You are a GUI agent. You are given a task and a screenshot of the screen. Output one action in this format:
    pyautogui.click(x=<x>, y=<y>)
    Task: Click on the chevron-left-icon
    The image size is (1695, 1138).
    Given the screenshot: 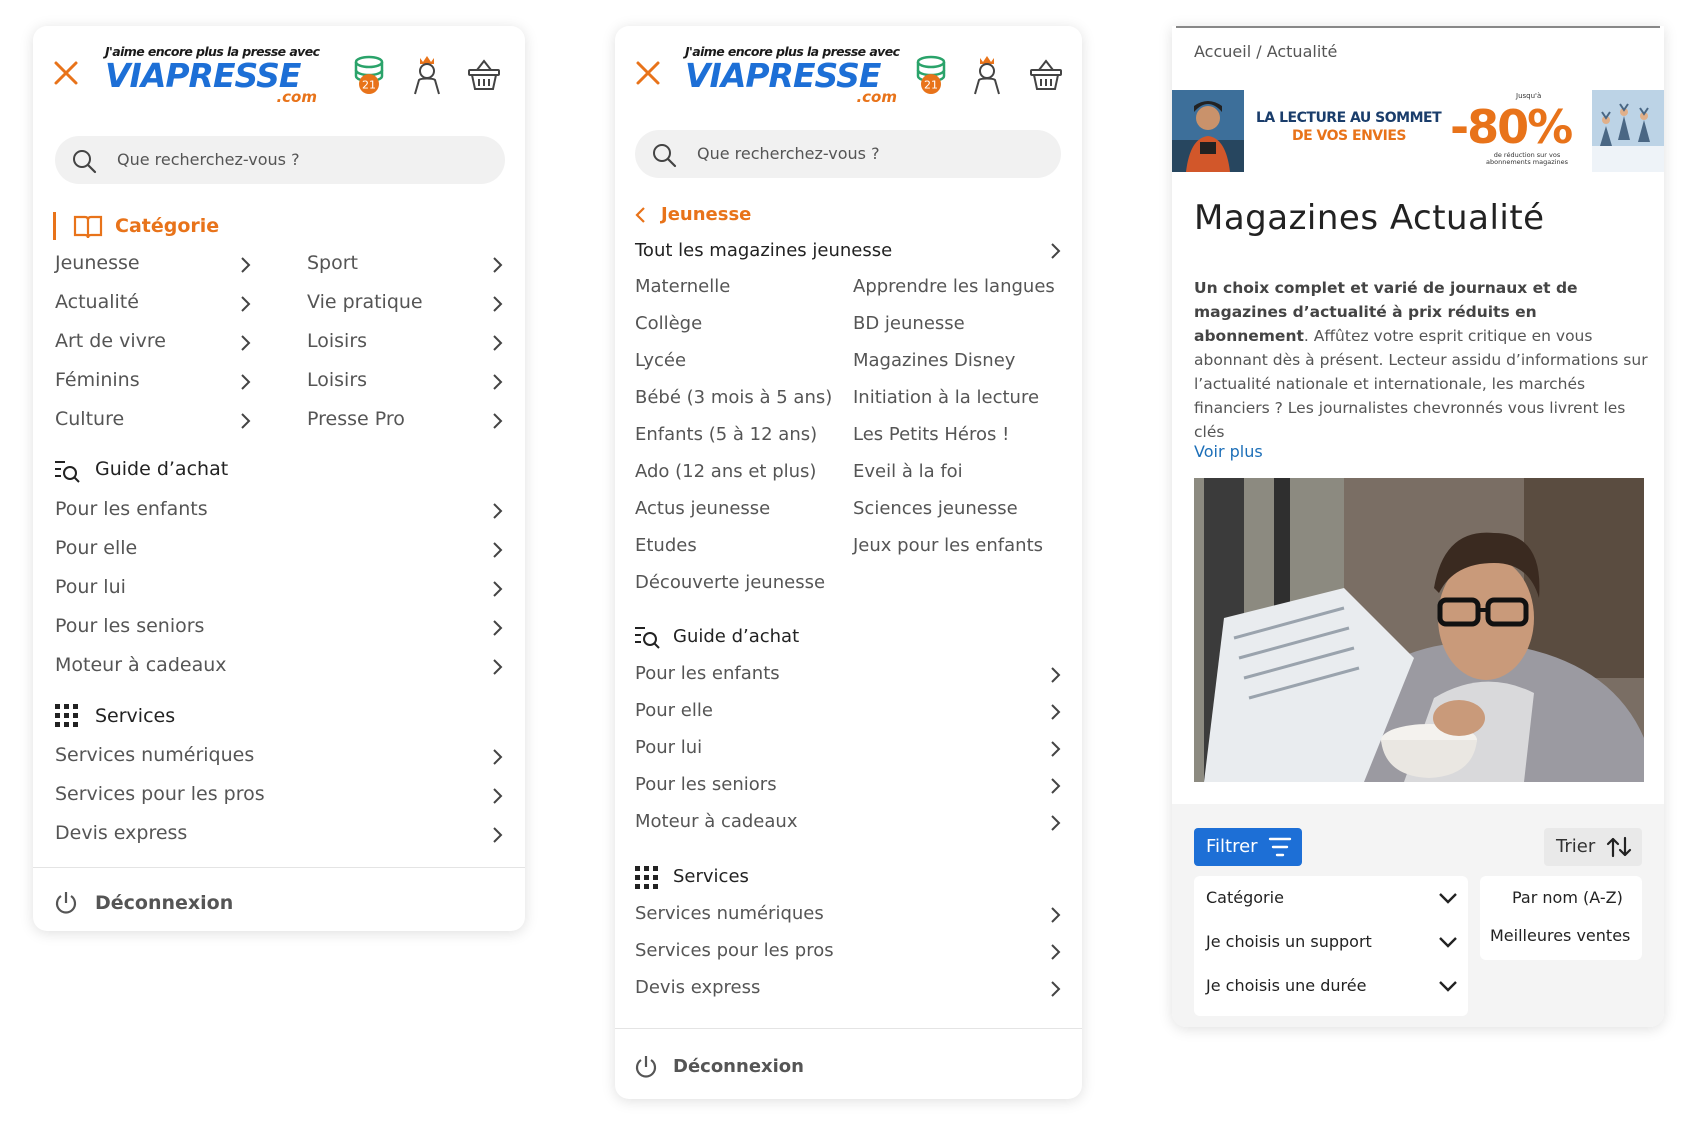 What is the action you would take?
    pyautogui.click(x=641, y=215)
    